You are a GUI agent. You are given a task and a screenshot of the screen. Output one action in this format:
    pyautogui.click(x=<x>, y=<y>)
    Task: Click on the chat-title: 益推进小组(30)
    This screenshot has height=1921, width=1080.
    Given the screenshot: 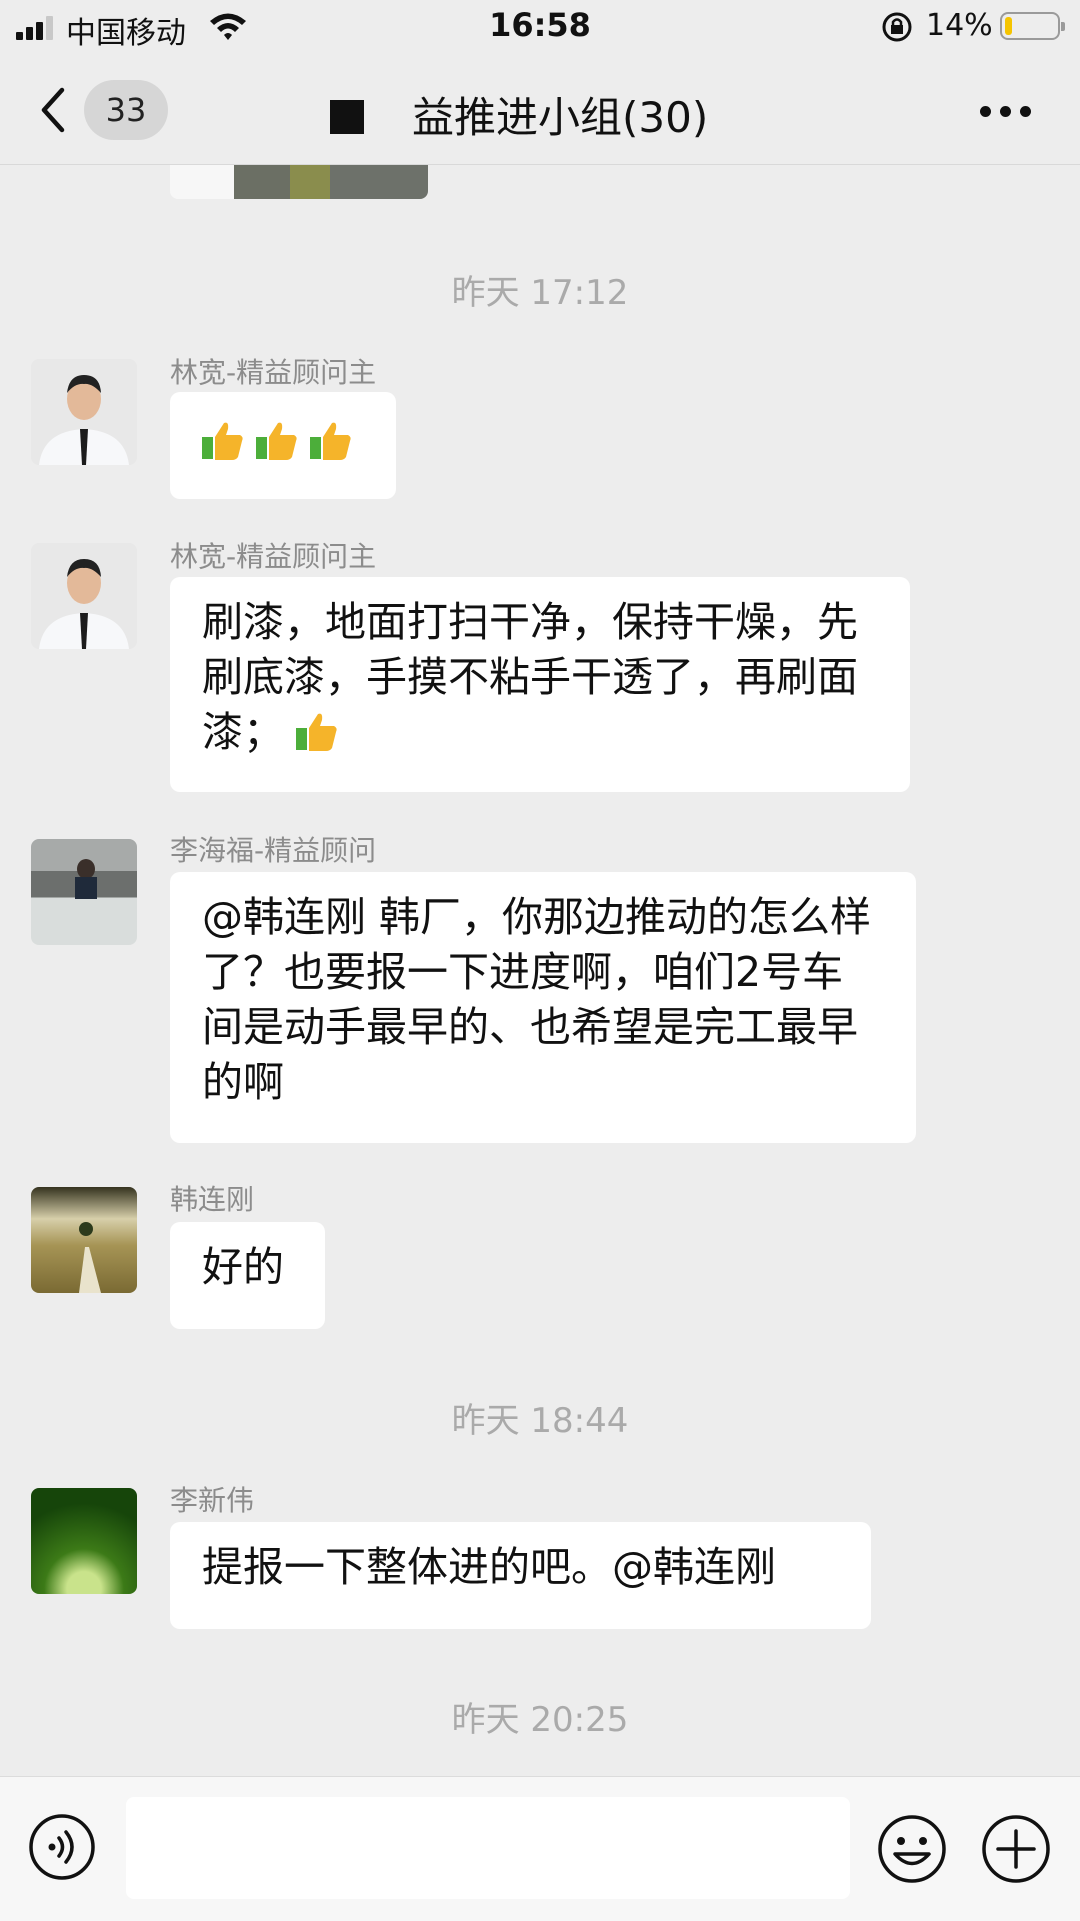 What is the action you would take?
    pyautogui.click(x=560, y=117)
    